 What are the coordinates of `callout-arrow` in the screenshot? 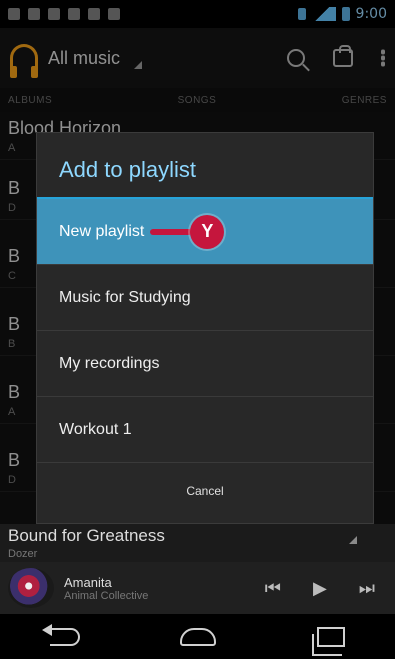 It's located at (171, 231).